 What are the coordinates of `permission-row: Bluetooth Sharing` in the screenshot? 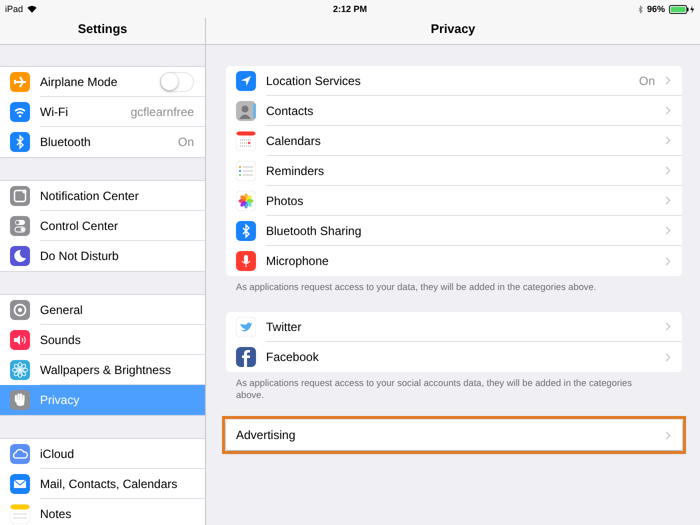 It's located at (454, 231).